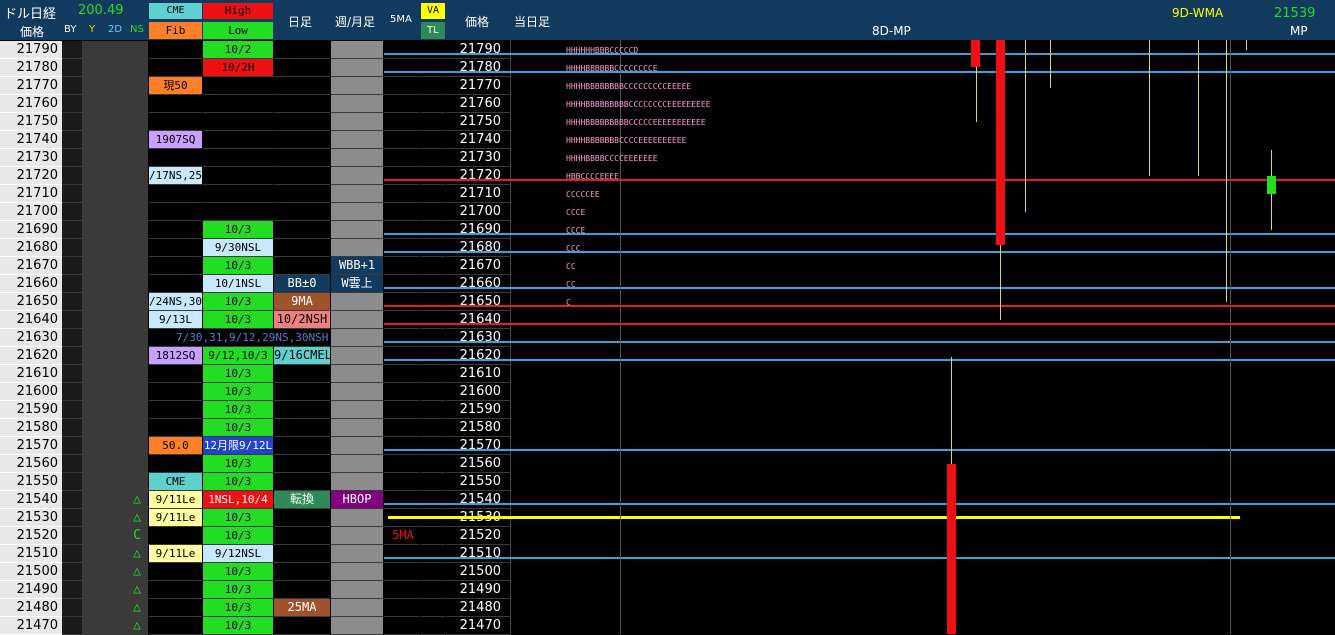  What do you see at coordinates (31, 230) in the screenshot?
I see `price-cell: 21690` at bounding box center [31, 230].